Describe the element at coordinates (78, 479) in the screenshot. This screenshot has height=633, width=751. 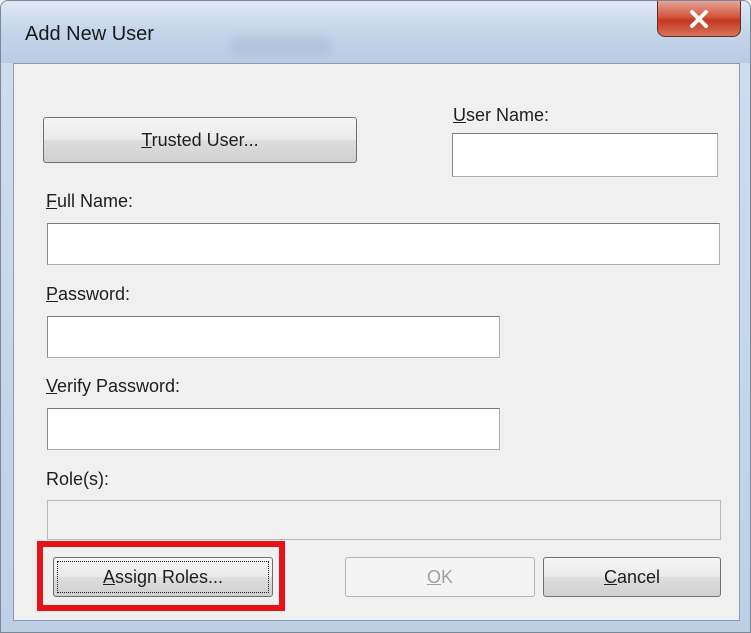
I see `roles-label: Role(s):` at that location.